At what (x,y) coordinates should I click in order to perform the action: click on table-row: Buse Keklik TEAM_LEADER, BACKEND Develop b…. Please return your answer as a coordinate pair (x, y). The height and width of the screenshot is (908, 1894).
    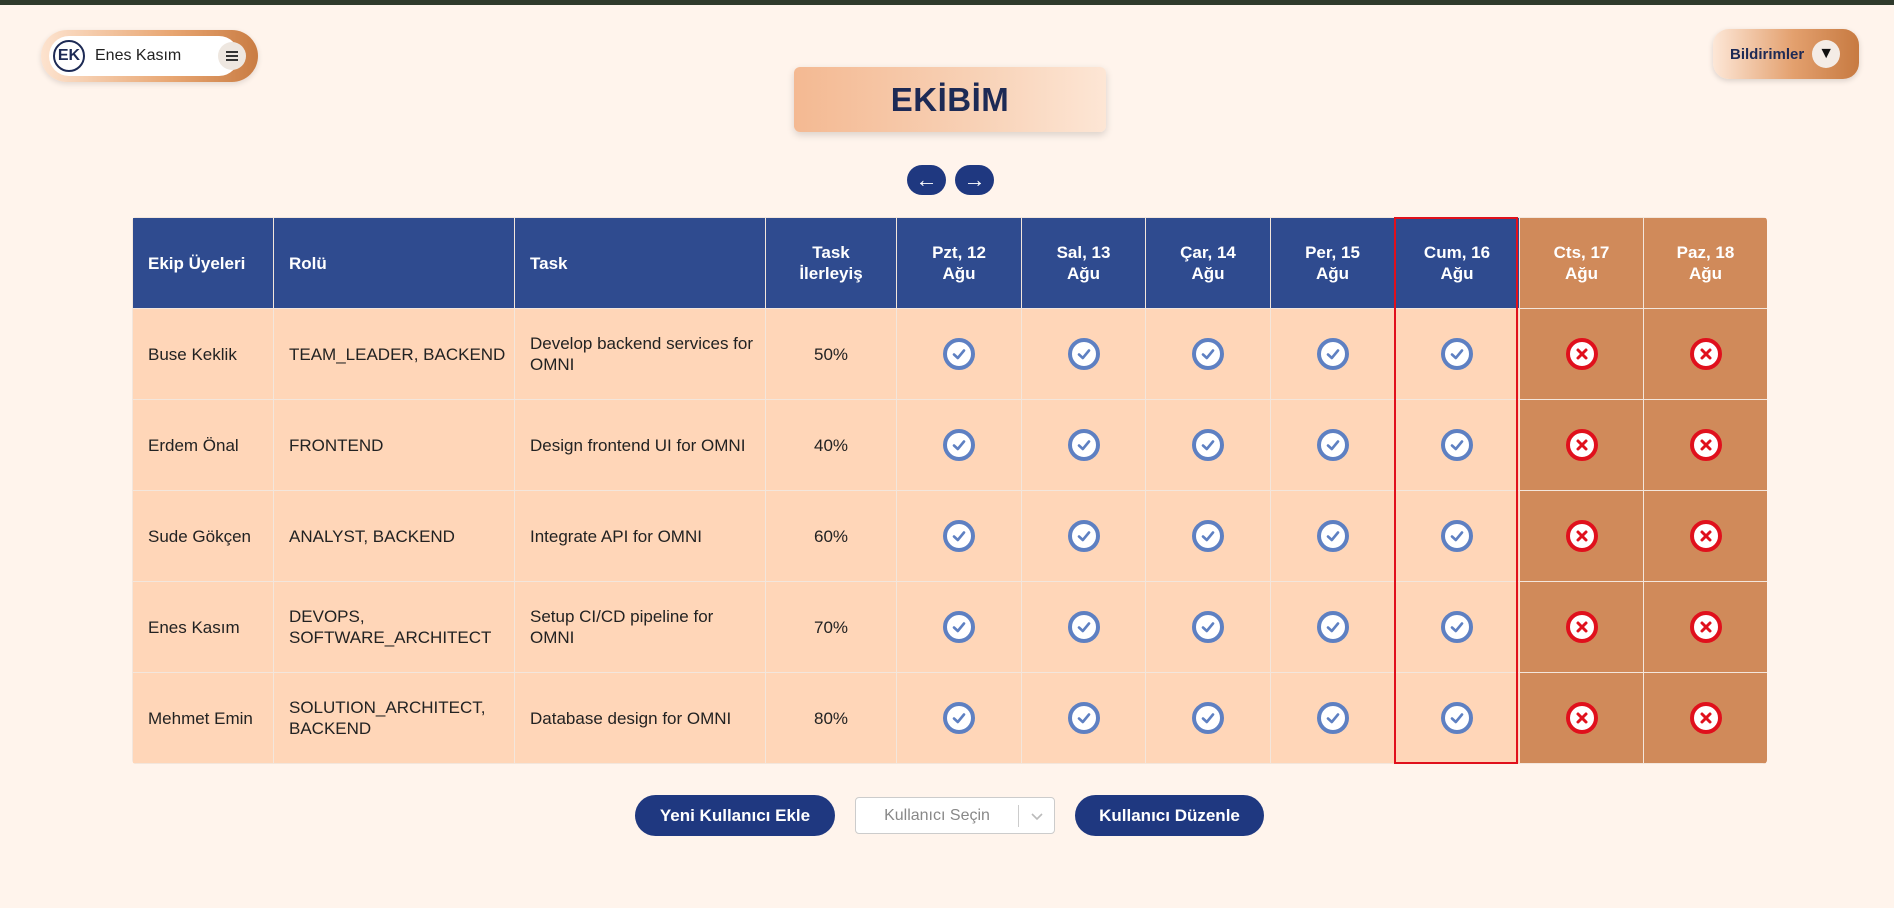
    Looking at the image, I should click on (949, 354).